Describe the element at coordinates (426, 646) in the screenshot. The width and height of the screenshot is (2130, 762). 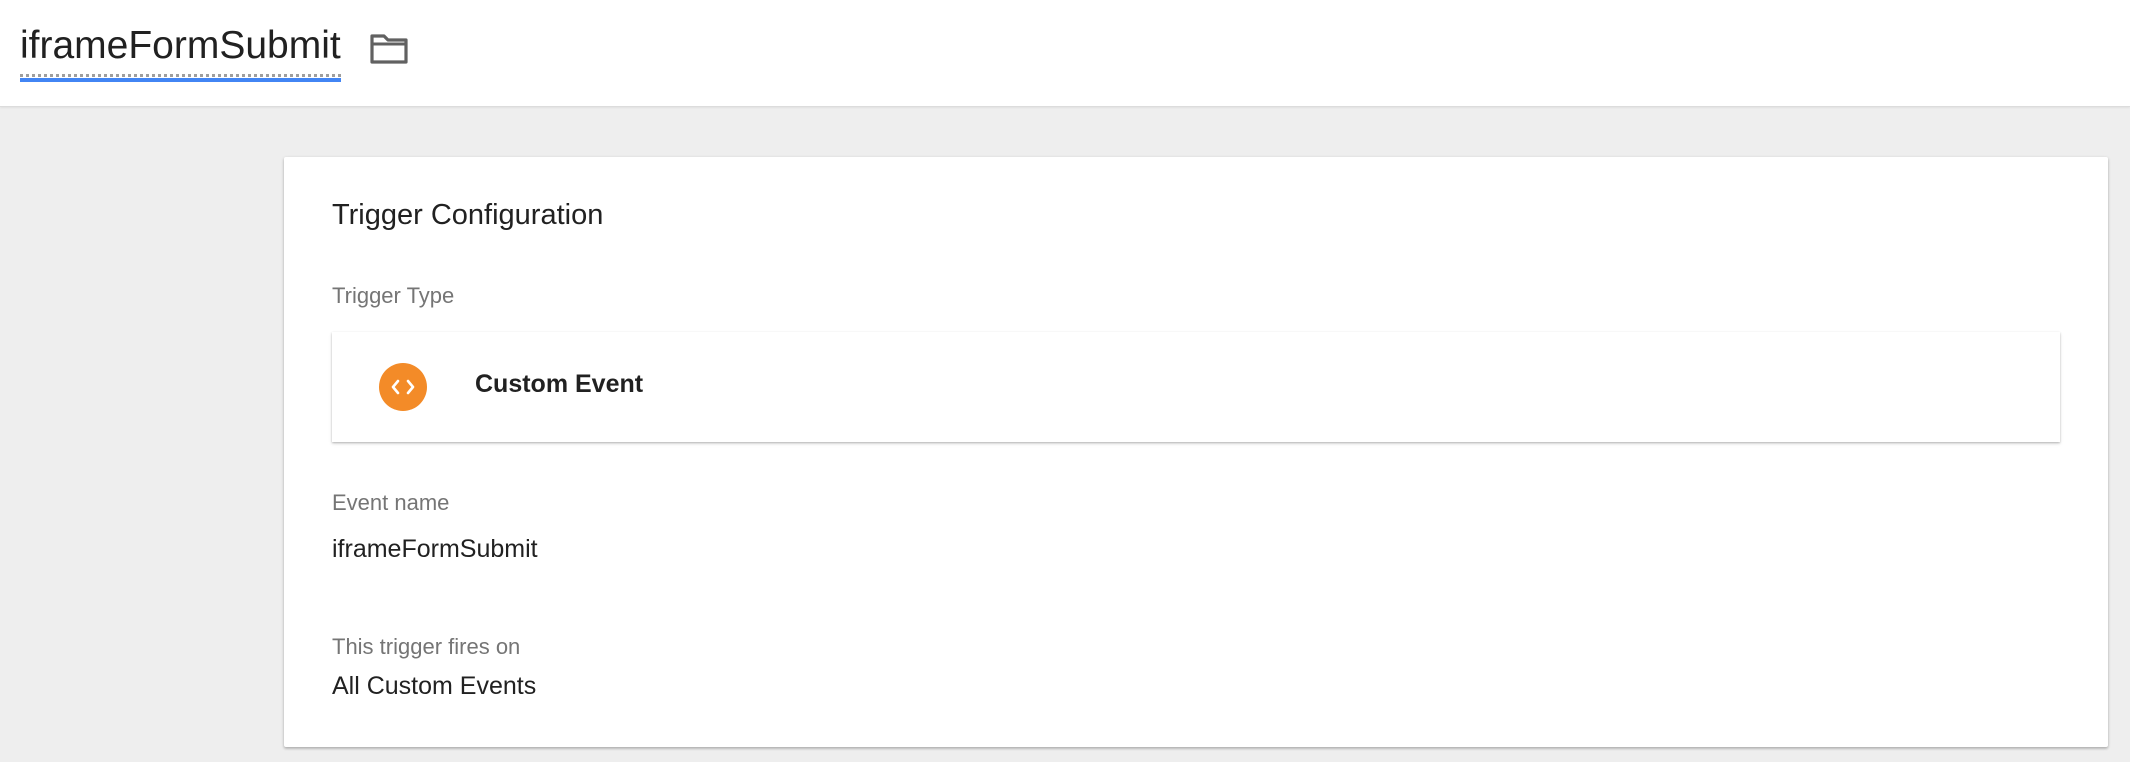
I see `fires-on-label: This trigger fires on` at that location.